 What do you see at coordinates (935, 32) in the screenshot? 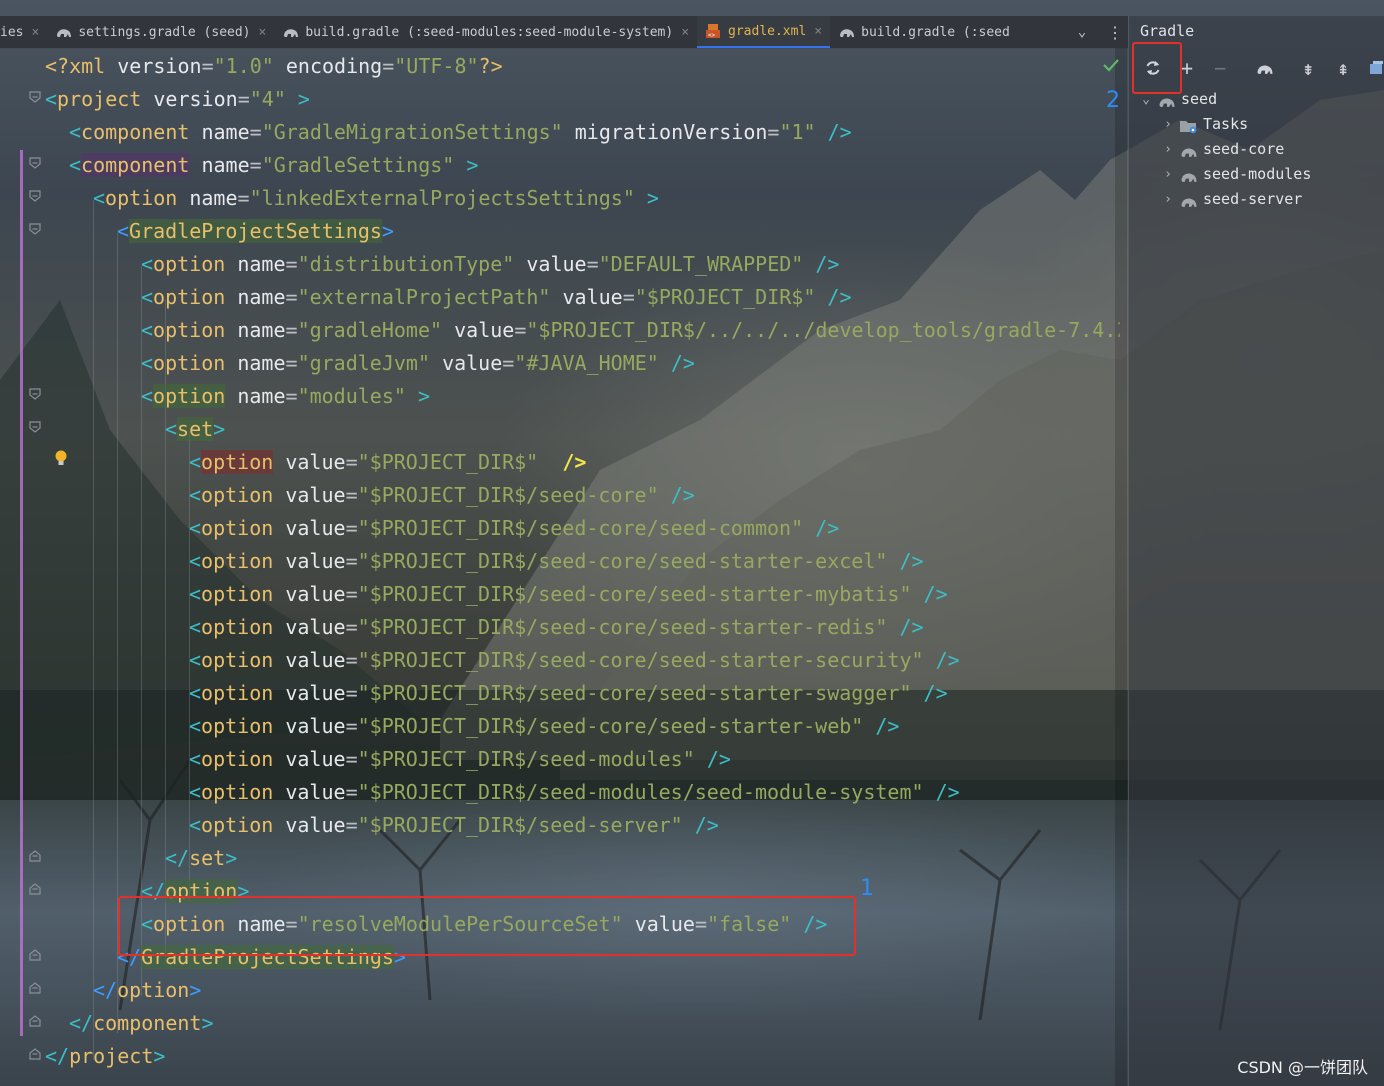
I see `tab-label: build.gradle (:seed` at bounding box center [935, 32].